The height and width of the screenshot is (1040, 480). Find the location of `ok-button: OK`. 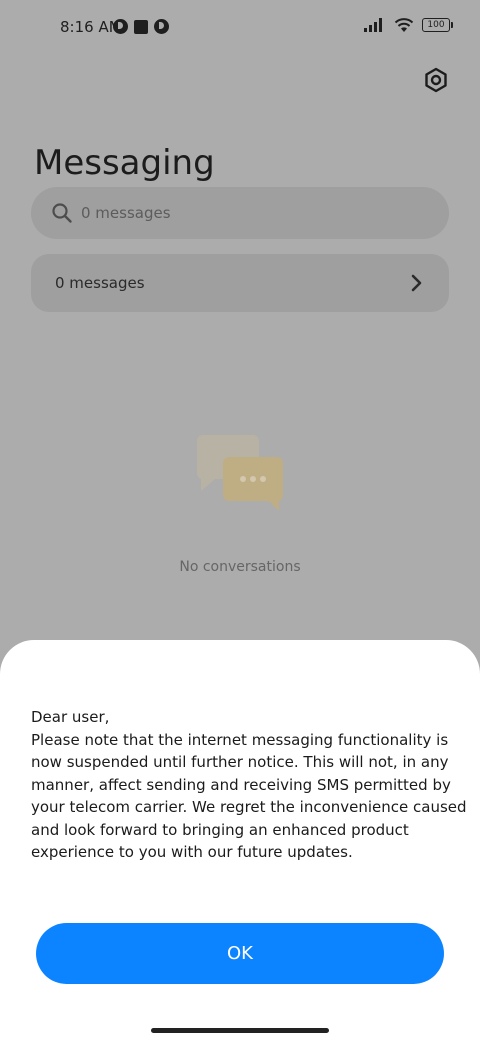

ok-button: OK is located at coordinates (240, 953).